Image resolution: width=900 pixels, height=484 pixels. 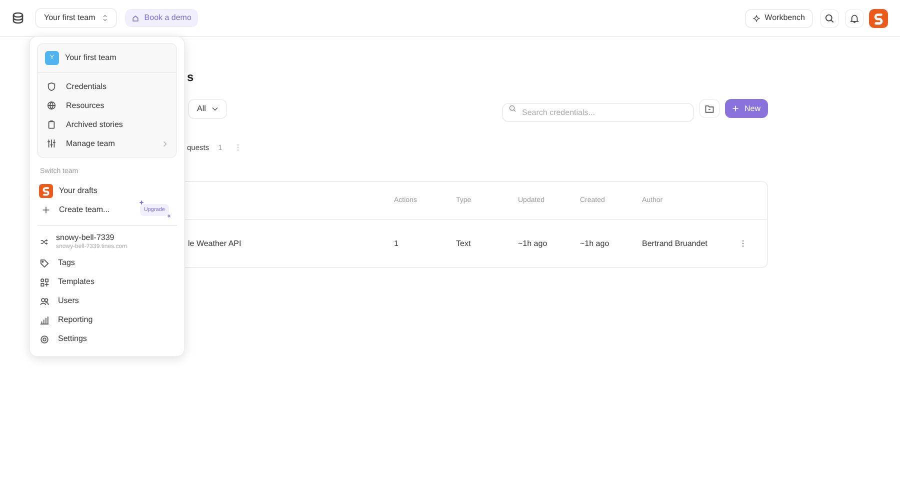 I want to click on workbench-button: Workbench, so click(x=778, y=18).